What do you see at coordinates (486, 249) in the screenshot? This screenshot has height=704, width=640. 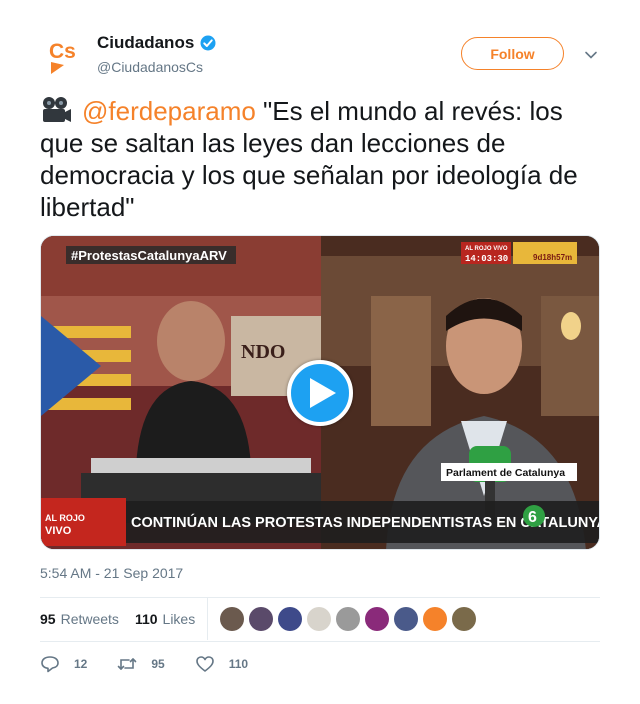 I see `live-label: AL ROJO VIVO` at bounding box center [486, 249].